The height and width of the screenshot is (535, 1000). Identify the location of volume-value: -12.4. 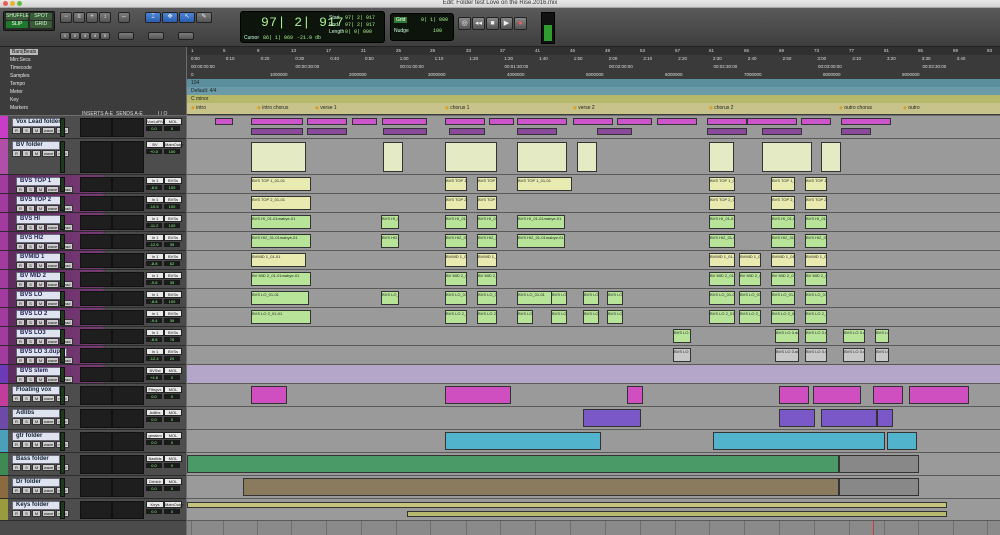
(154, 358).